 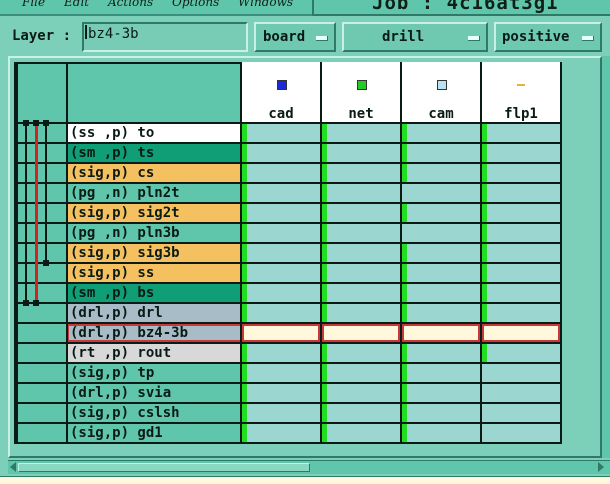 I want to click on layer-name-cell: (sig,p) ss, so click(x=155, y=273).